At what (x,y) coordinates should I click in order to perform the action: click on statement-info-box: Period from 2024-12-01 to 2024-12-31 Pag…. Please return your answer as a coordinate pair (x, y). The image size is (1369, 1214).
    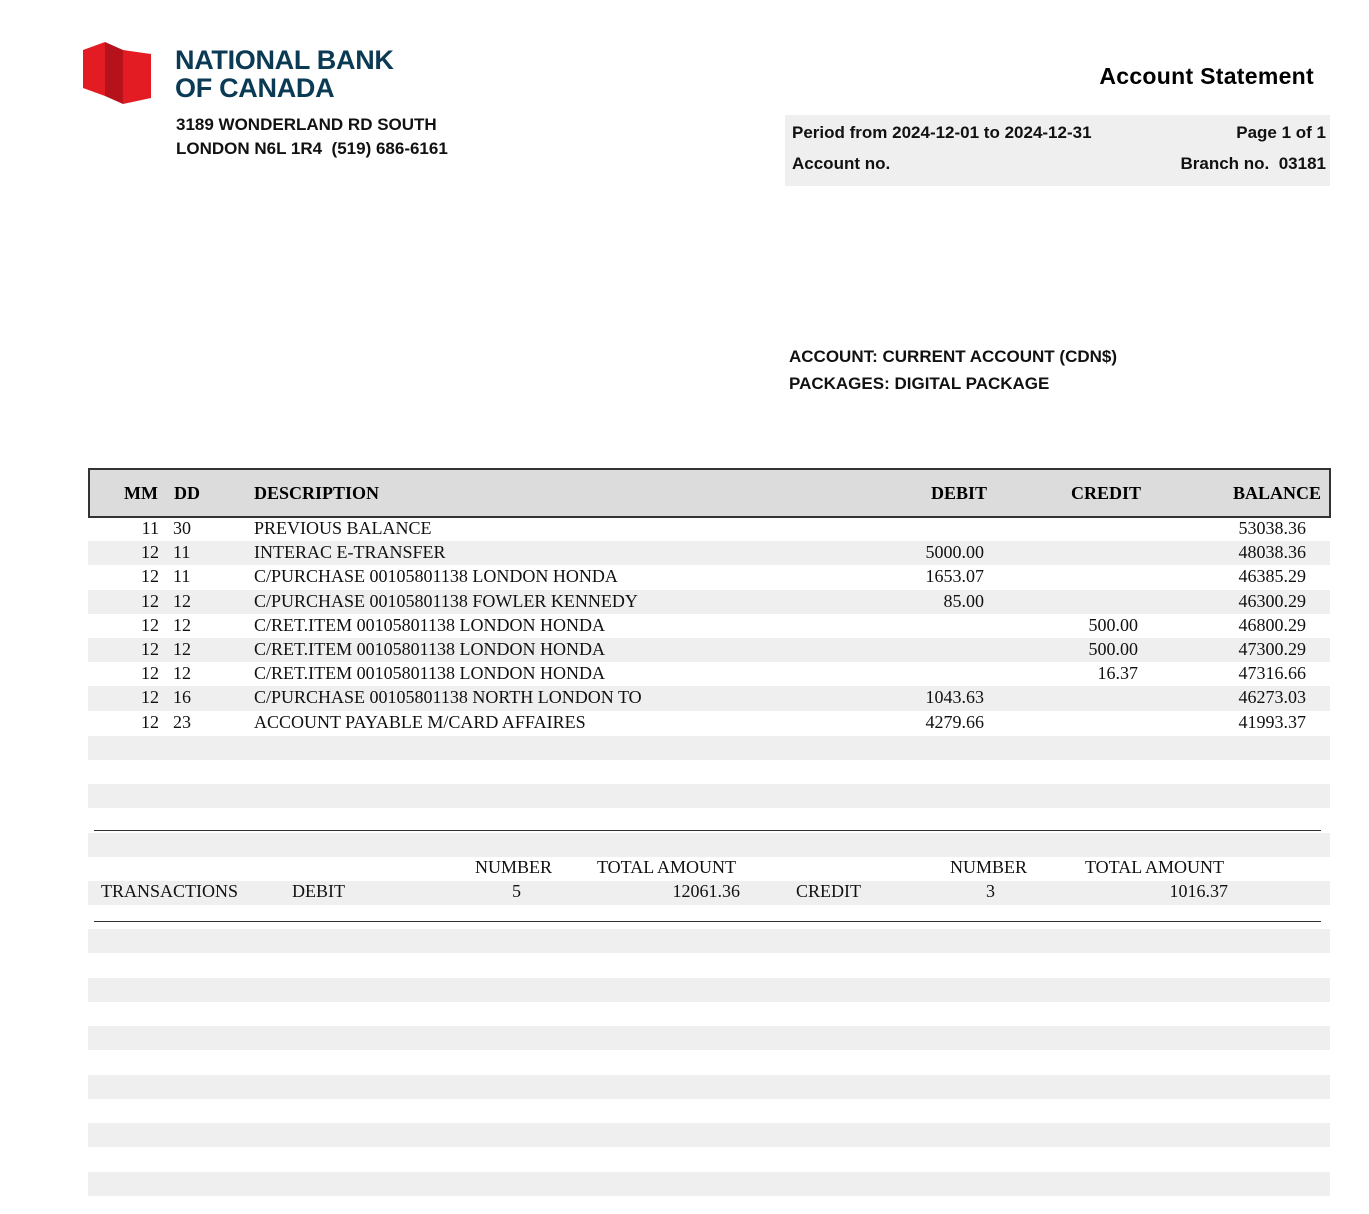
    Looking at the image, I should click on (1057, 150).